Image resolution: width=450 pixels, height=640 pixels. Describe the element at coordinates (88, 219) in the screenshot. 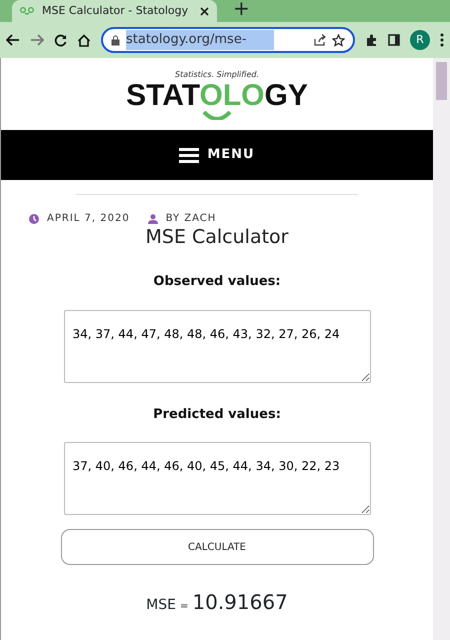

I see `post-date: APRIL 7, 2020` at that location.